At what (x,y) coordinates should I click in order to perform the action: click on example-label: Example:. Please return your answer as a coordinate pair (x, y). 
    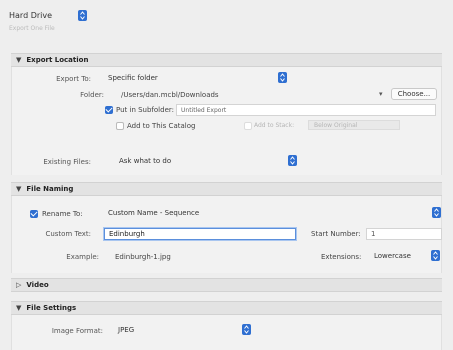
    Looking at the image, I should click on (82, 257).